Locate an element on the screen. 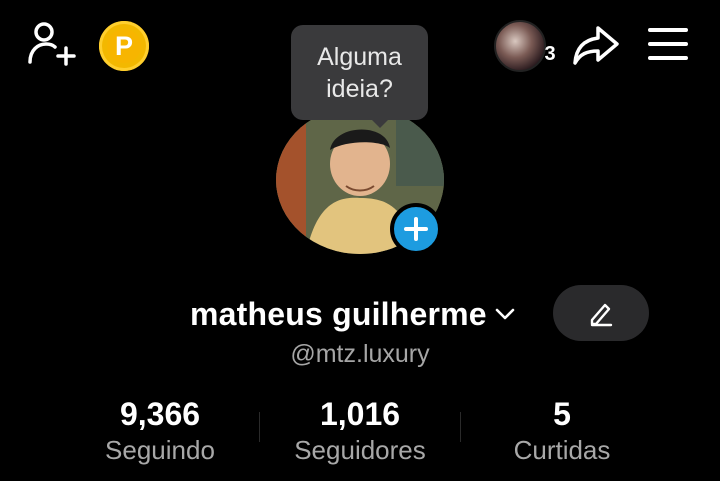 The image size is (720, 481). add-story-button is located at coordinates (416, 229).